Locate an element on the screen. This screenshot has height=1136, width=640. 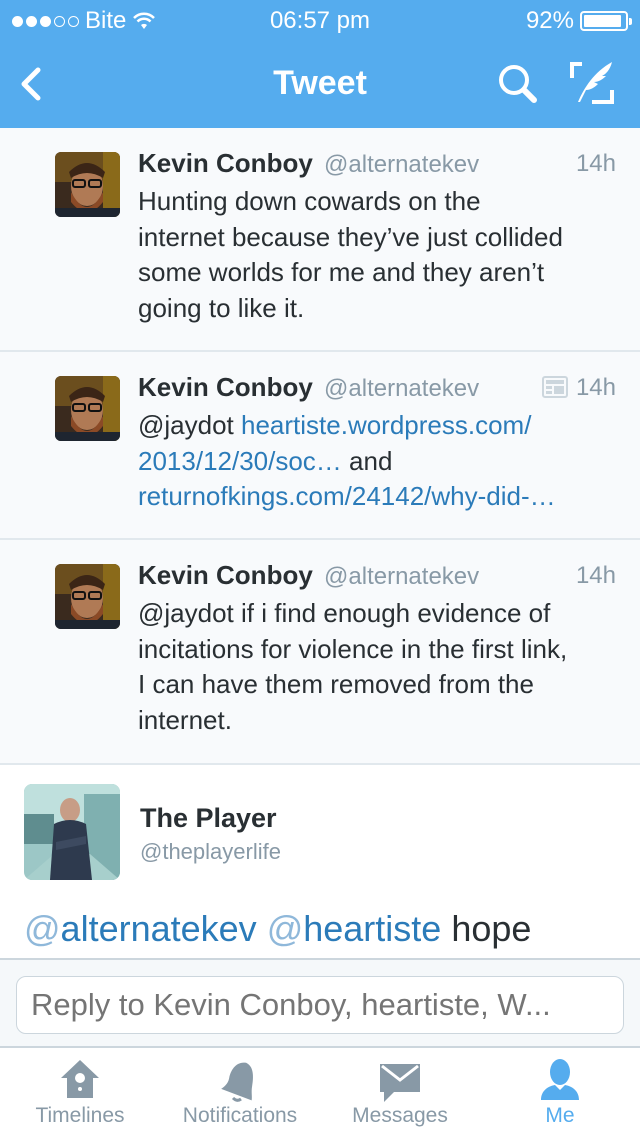
tweet-text-line: @jaydot if i find enough evidence of is located at coordinates (378, 614).